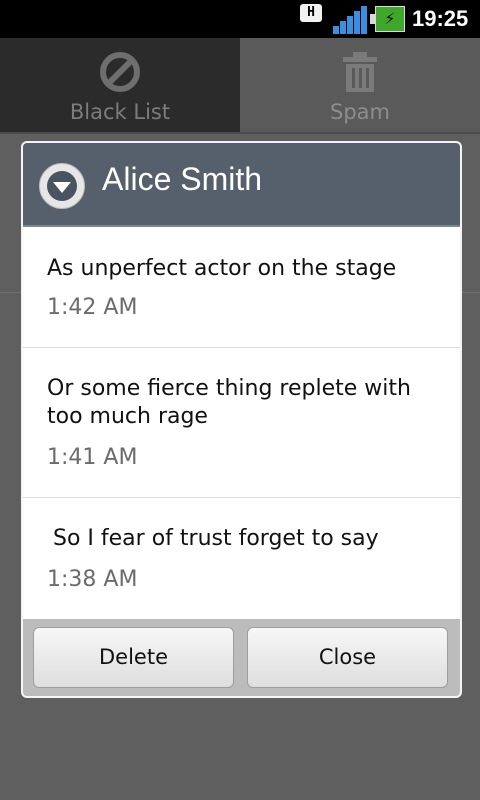  What do you see at coordinates (241, 558) in the screenshot?
I see `list-item: So I fear of trust forget to say 1:38 AM` at bounding box center [241, 558].